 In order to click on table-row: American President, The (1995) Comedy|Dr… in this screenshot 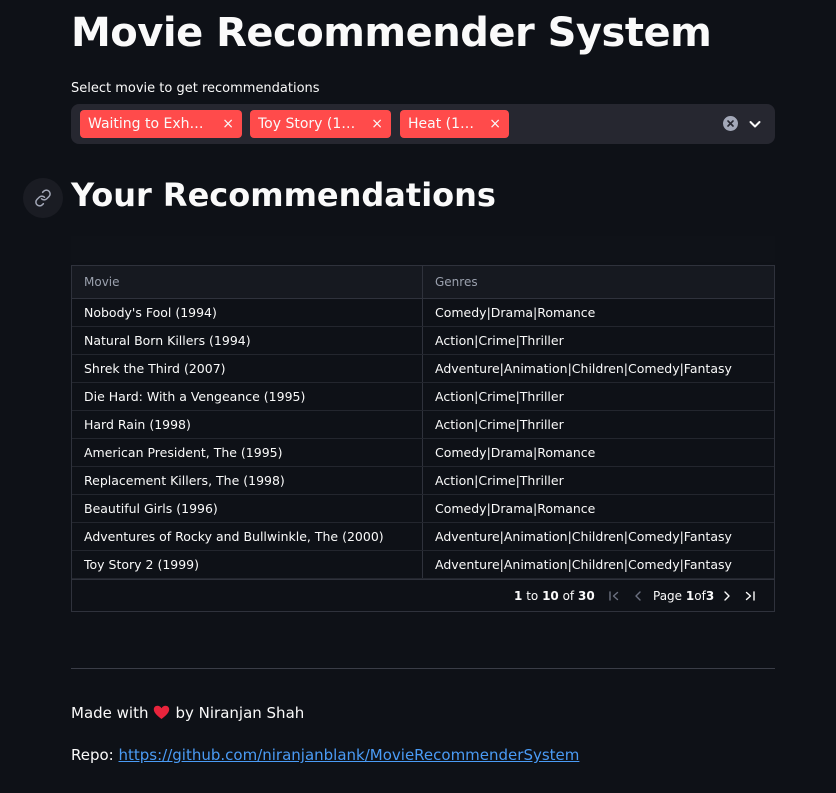, I will do `click(423, 453)`.